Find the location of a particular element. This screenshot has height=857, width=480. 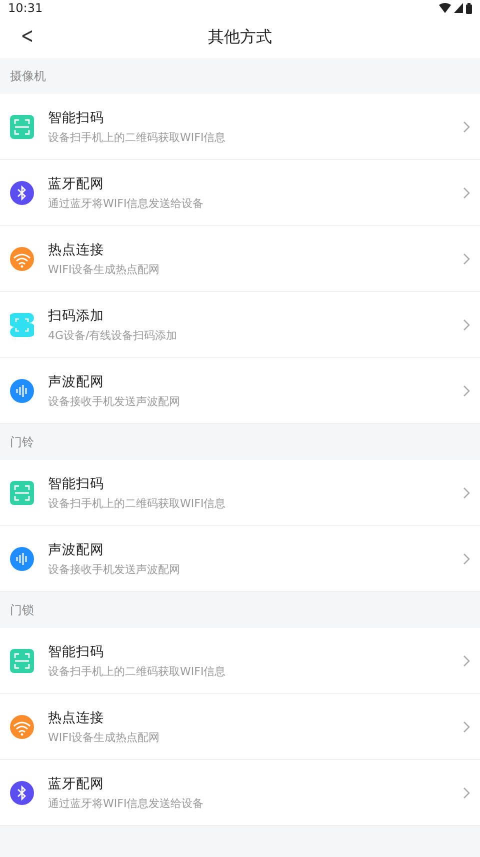

status-time: 10:31 is located at coordinates (25, 8).